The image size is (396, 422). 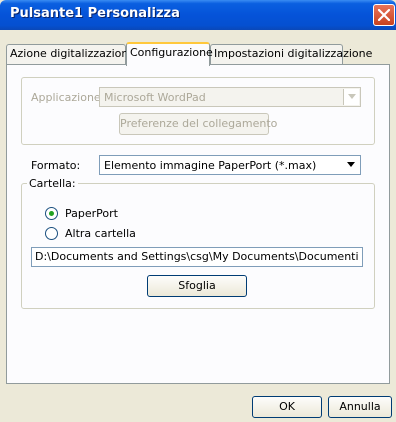 I want to click on formato-select: Elemento immagine PaperPort (*.max), so click(x=230, y=165).